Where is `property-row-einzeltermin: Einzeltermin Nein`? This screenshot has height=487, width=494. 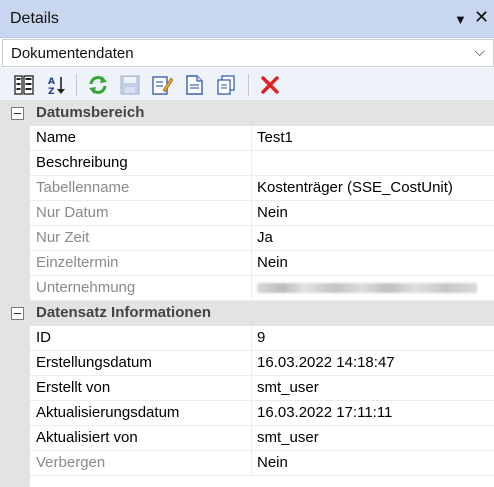 property-row-einzeltermin: Einzeltermin Nein is located at coordinates (247, 263).